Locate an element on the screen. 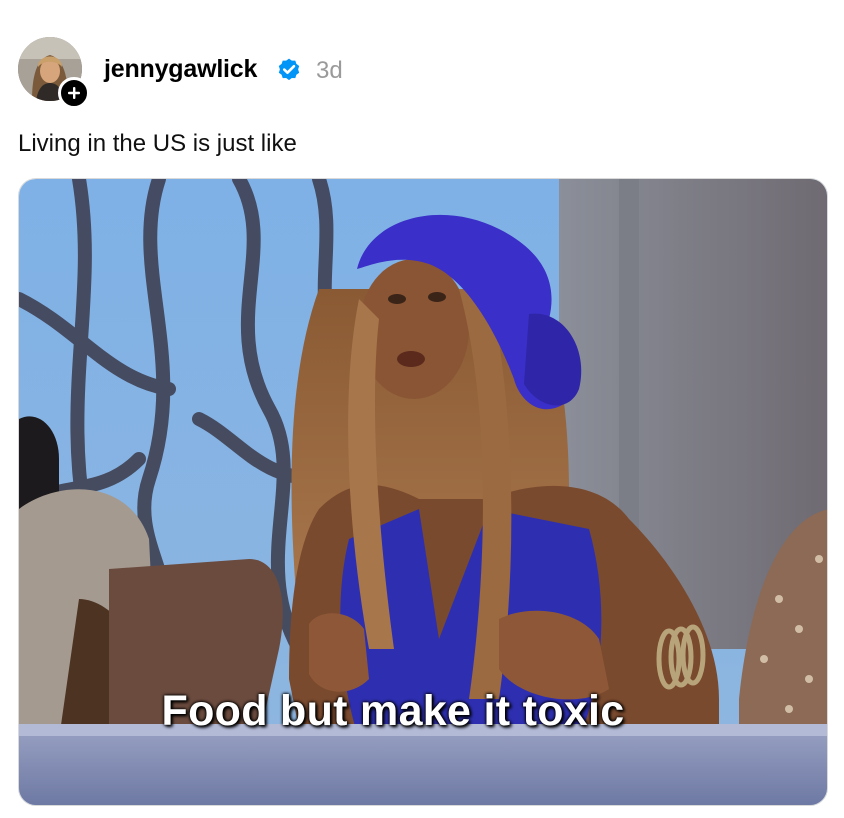  plus-icon is located at coordinates (74, 93).